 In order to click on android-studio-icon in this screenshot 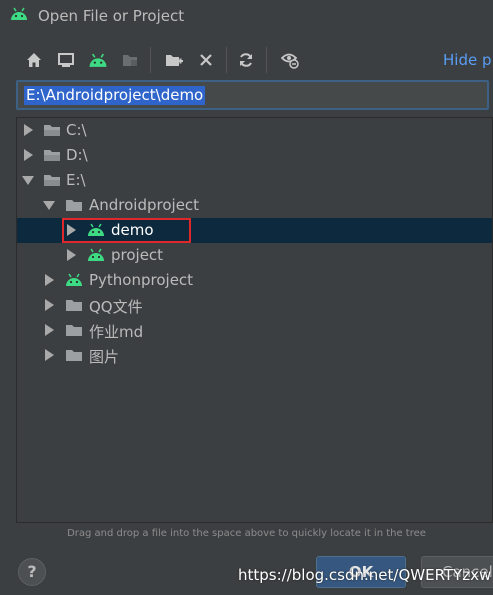, I will do `click(19, 14)`.